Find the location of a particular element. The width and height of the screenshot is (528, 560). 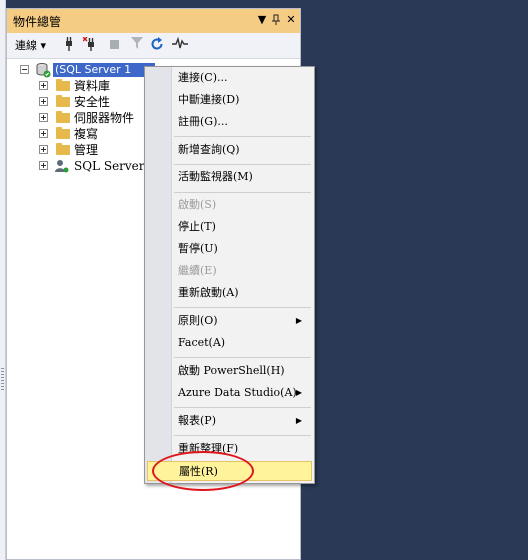

tree-node-label: 資料庫 is located at coordinates (92, 86).